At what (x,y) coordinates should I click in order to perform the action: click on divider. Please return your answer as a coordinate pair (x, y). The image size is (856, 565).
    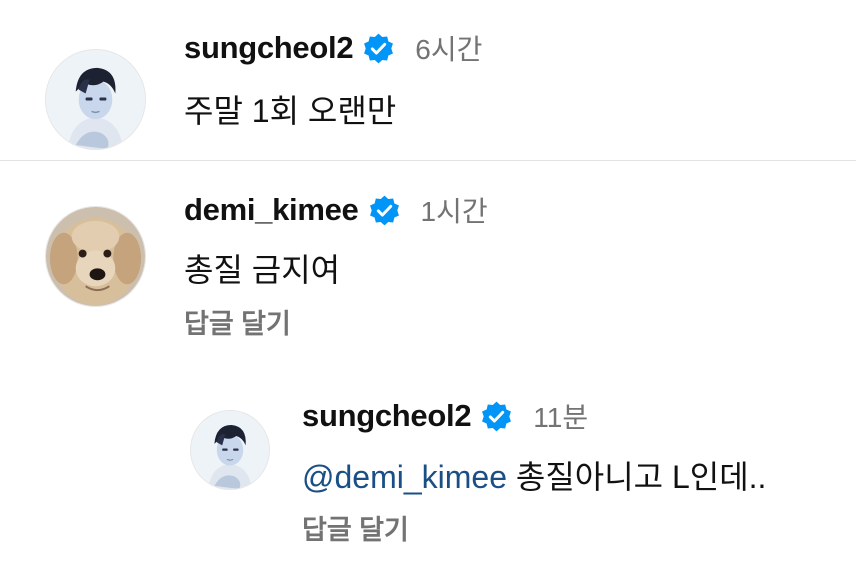
    Looking at the image, I should click on (428, 160).